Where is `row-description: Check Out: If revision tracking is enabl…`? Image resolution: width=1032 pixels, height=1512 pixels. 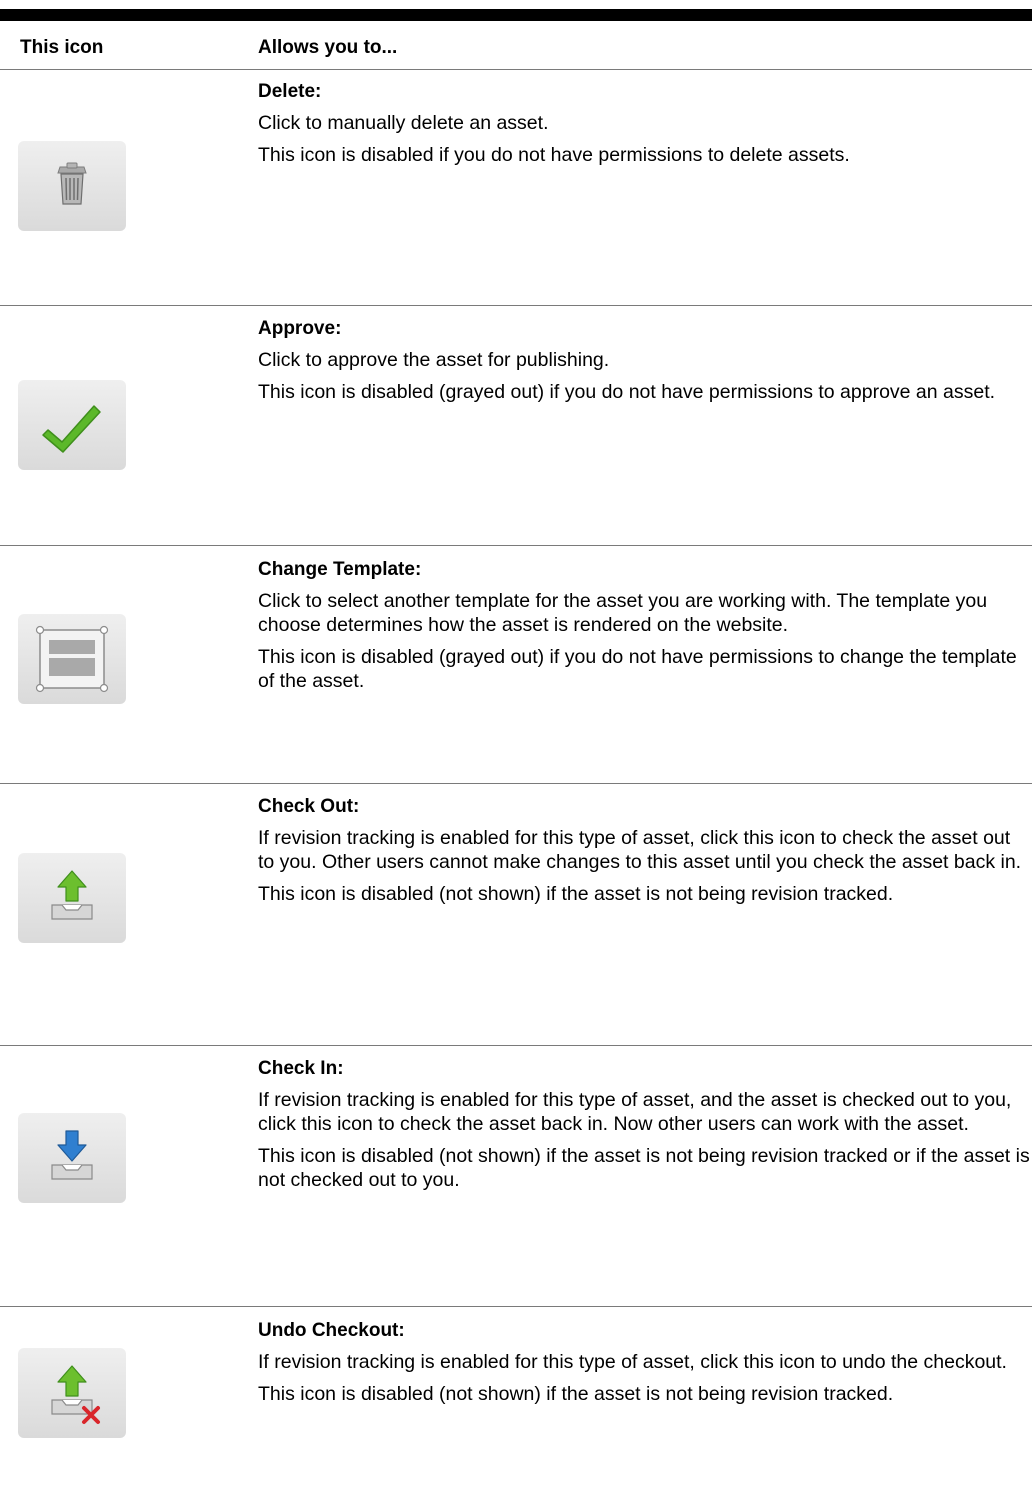
row-description: Check Out: If revision tracking is enabl… is located at coordinates (644, 855).